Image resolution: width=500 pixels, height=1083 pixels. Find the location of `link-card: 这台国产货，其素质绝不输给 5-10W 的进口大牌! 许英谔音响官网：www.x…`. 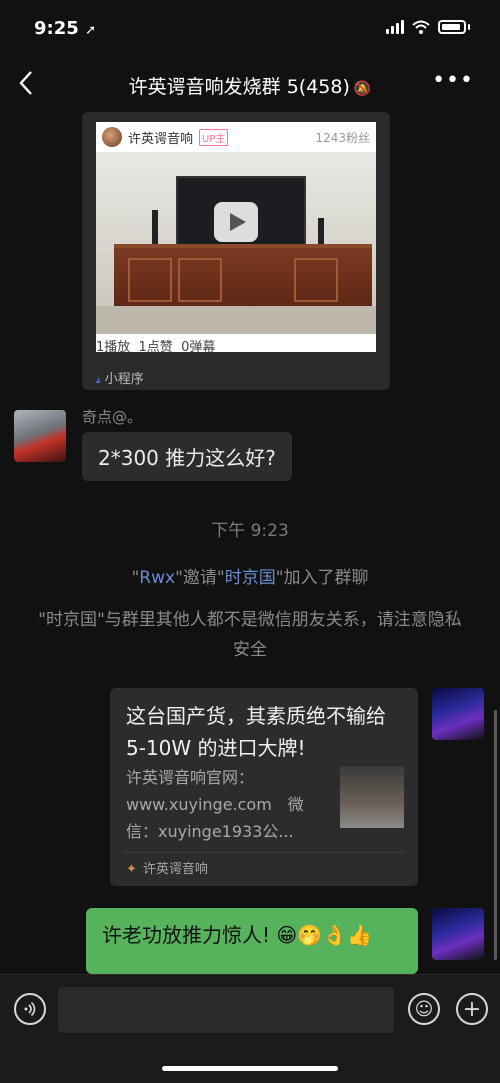

link-card: 这台国产货，其素质绝不输给 5-10W 的进口大牌! 许英谔音响官网：www.x… is located at coordinates (264, 787).